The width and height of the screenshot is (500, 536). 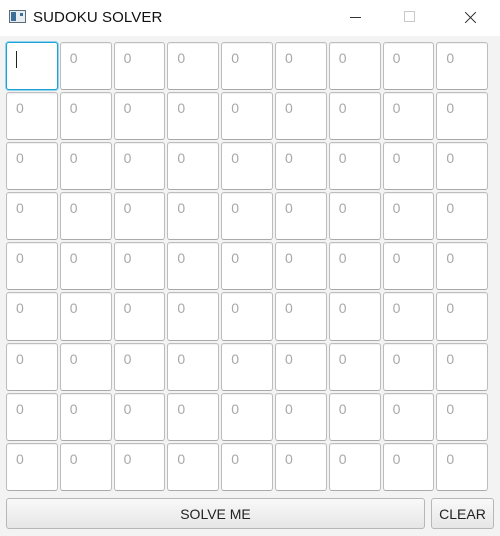 I want to click on title-bar: SUDOKU SOLVER, so click(x=250, y=18).